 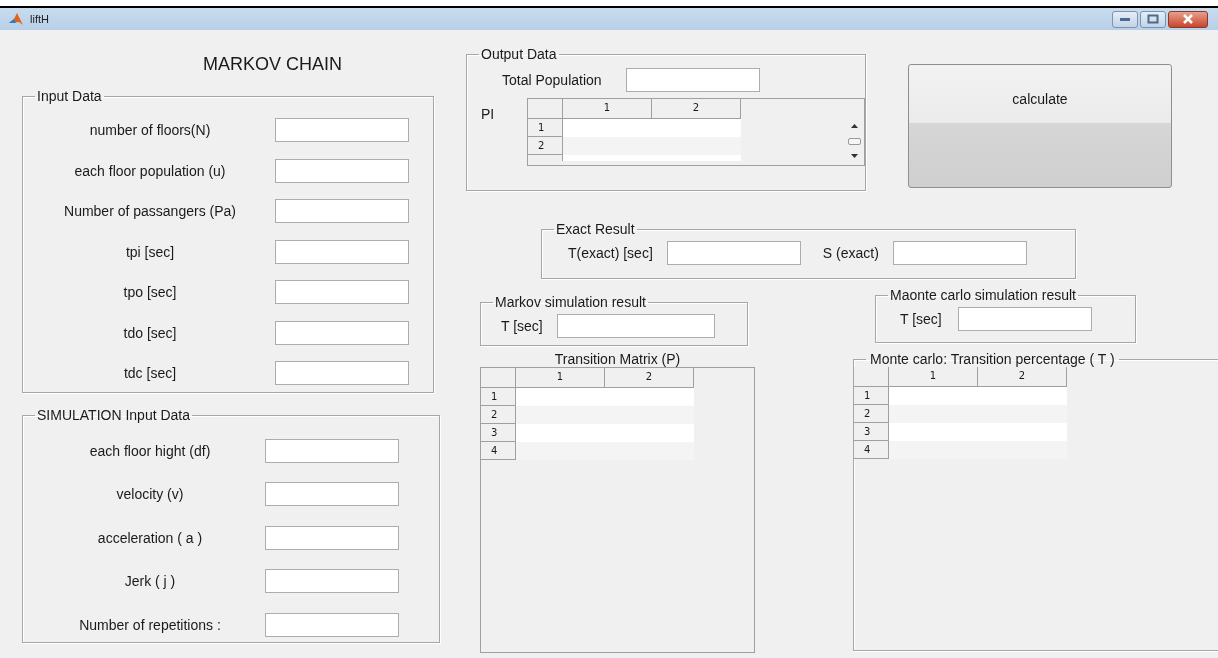 I want to click on table-label: PI, so click(x=488, y=115).